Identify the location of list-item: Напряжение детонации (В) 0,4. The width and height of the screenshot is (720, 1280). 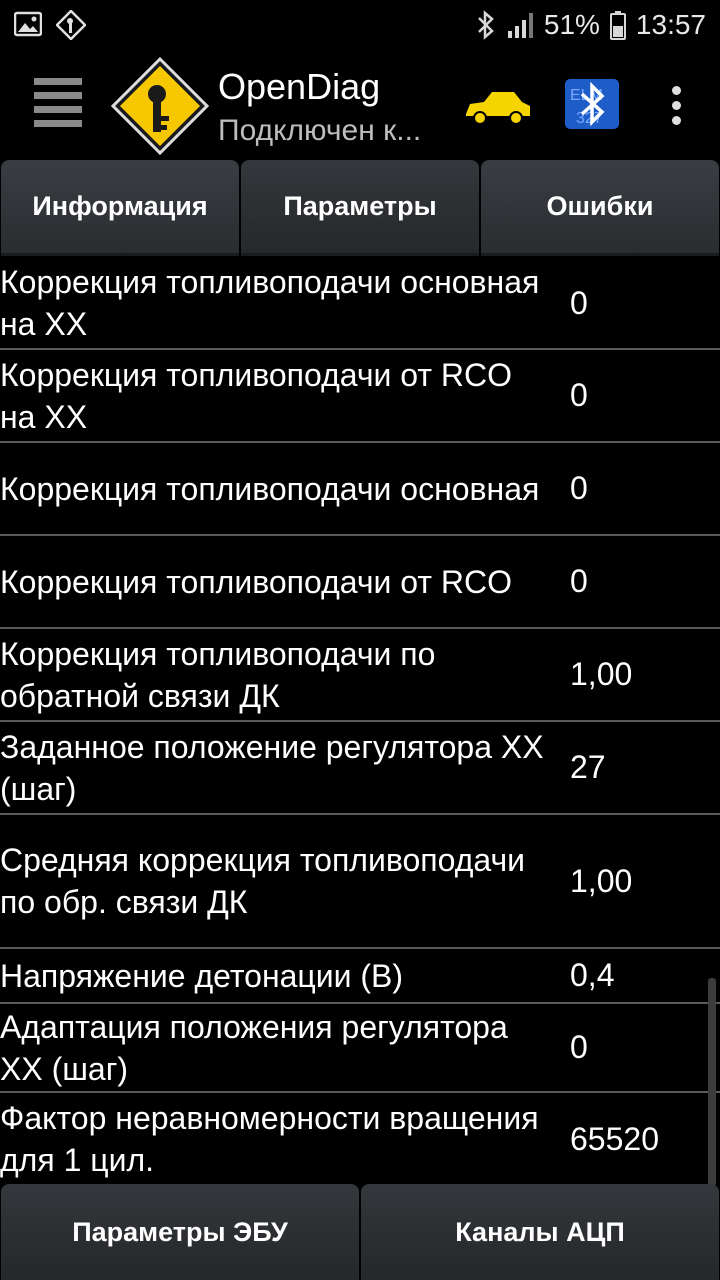
(360, 976).